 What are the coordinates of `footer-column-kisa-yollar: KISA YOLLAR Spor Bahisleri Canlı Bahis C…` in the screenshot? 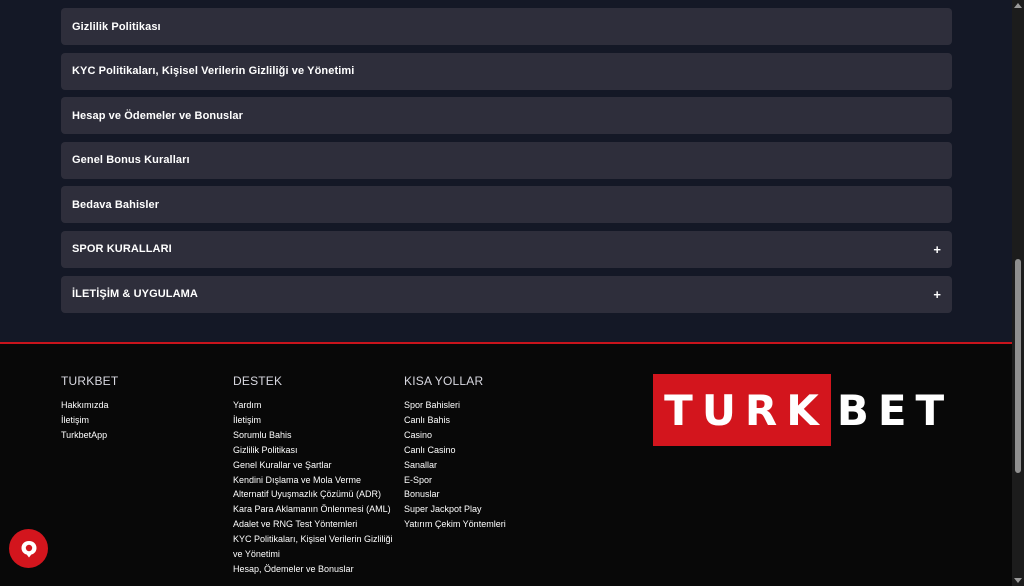 It's located at (455, 452).